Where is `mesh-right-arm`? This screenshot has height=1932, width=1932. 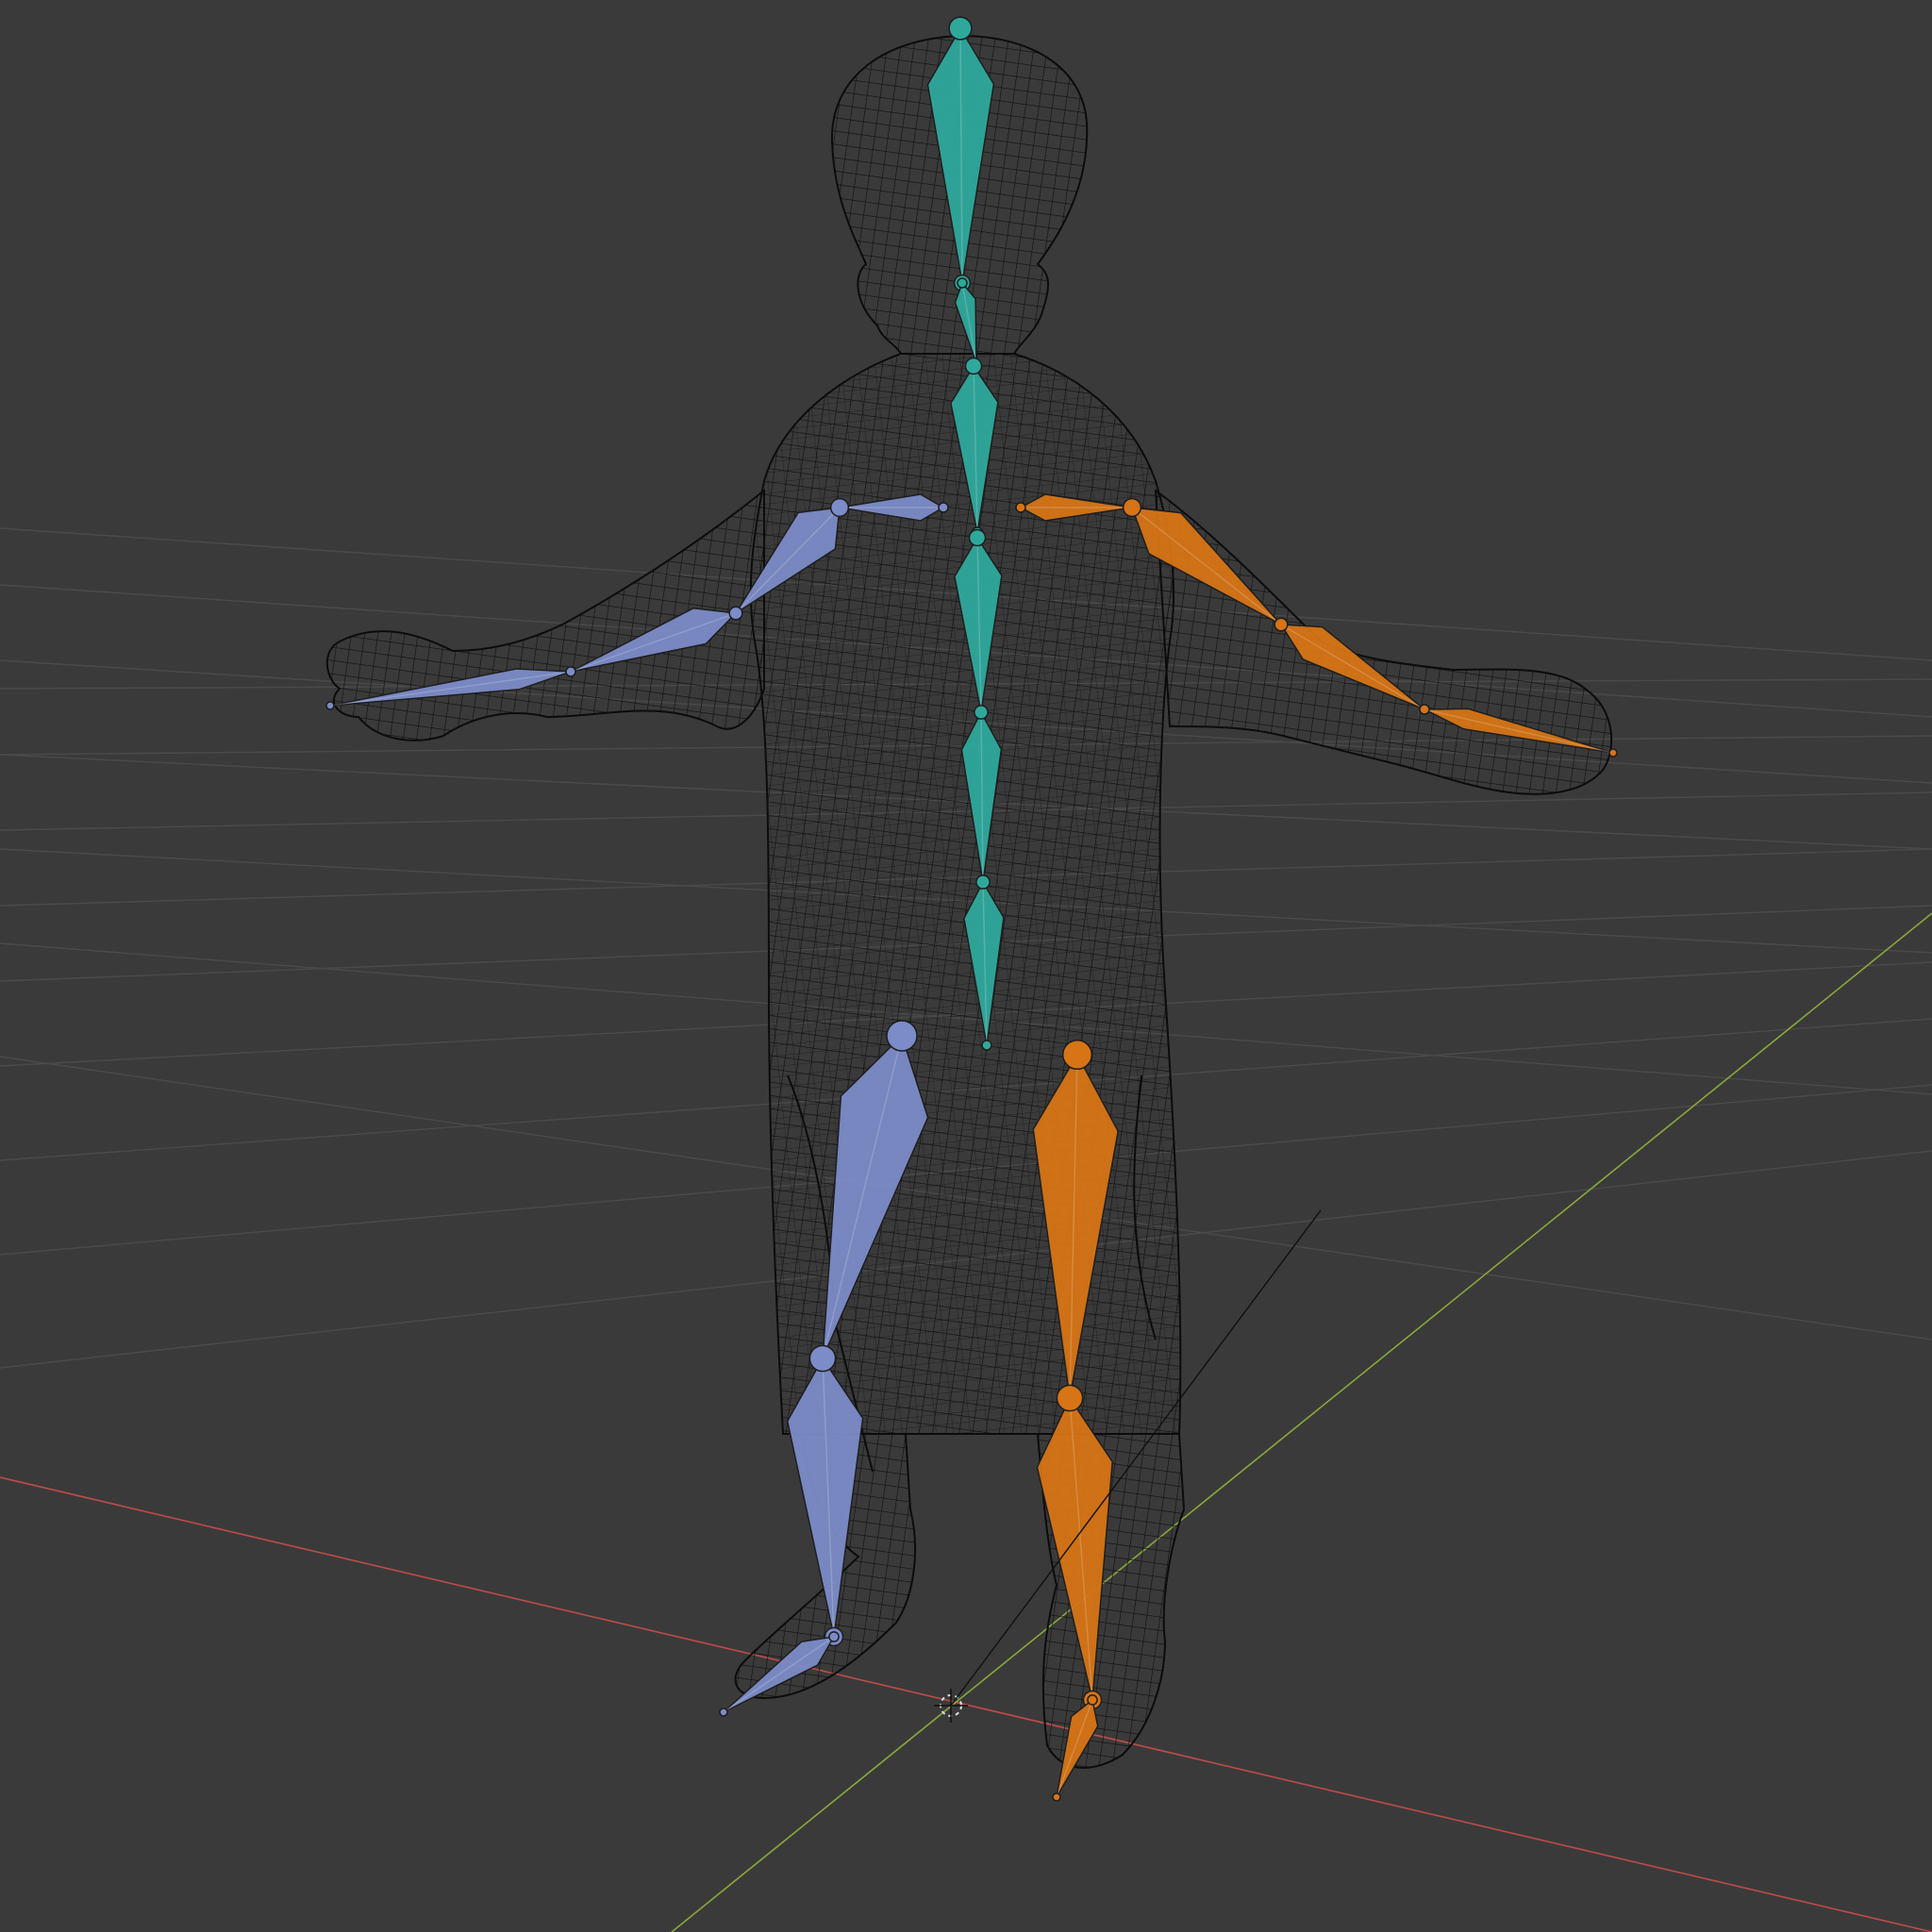 mesh-right-arm is located at coordinates (1383, 642).